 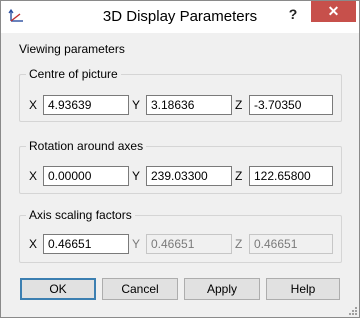 What do you see at coordinates (86, 176) in the screenshot?
I see `rotation-x-input` at bounding box center [86, 176].